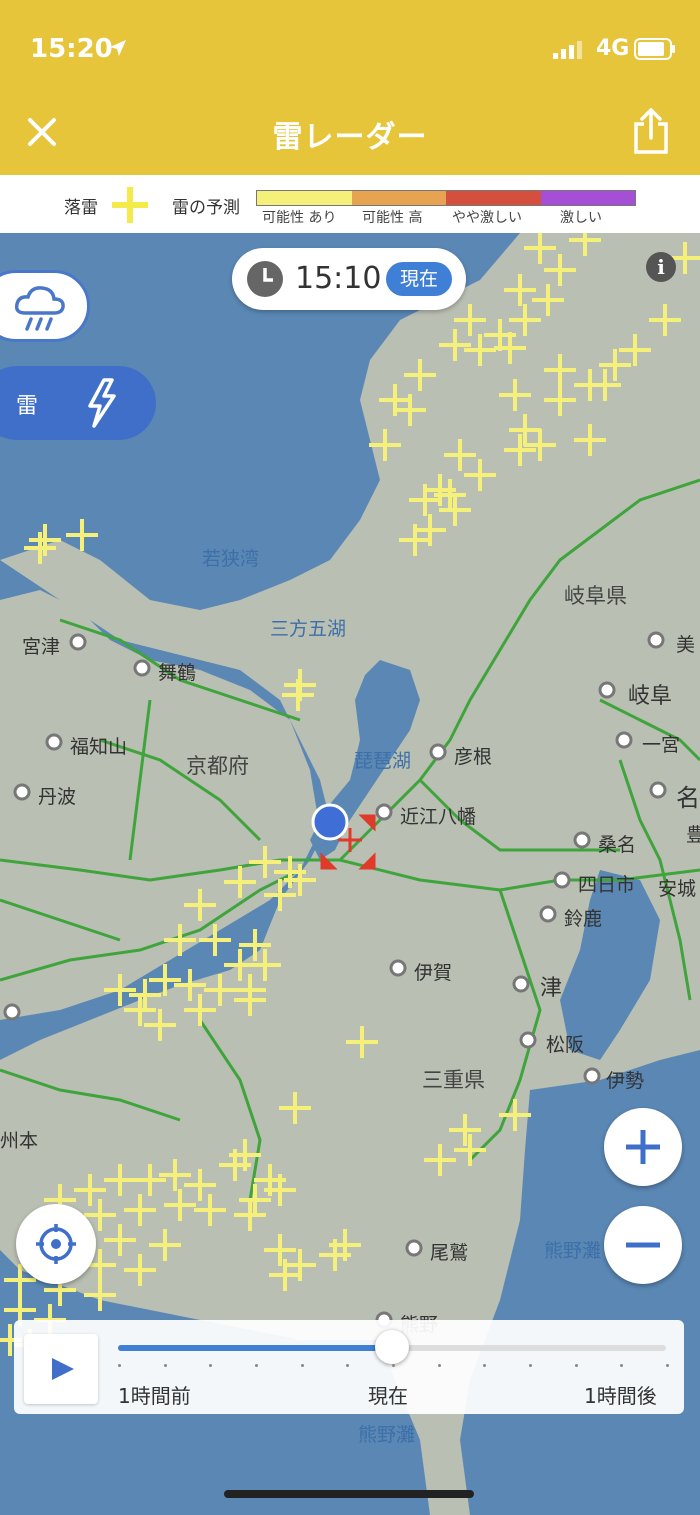 The width and height of the screenshot is (700, 1515). Describe the element at coordinates (565, 1045) in the screenshot. I see `label-matsusaka: 松阪` at that location.